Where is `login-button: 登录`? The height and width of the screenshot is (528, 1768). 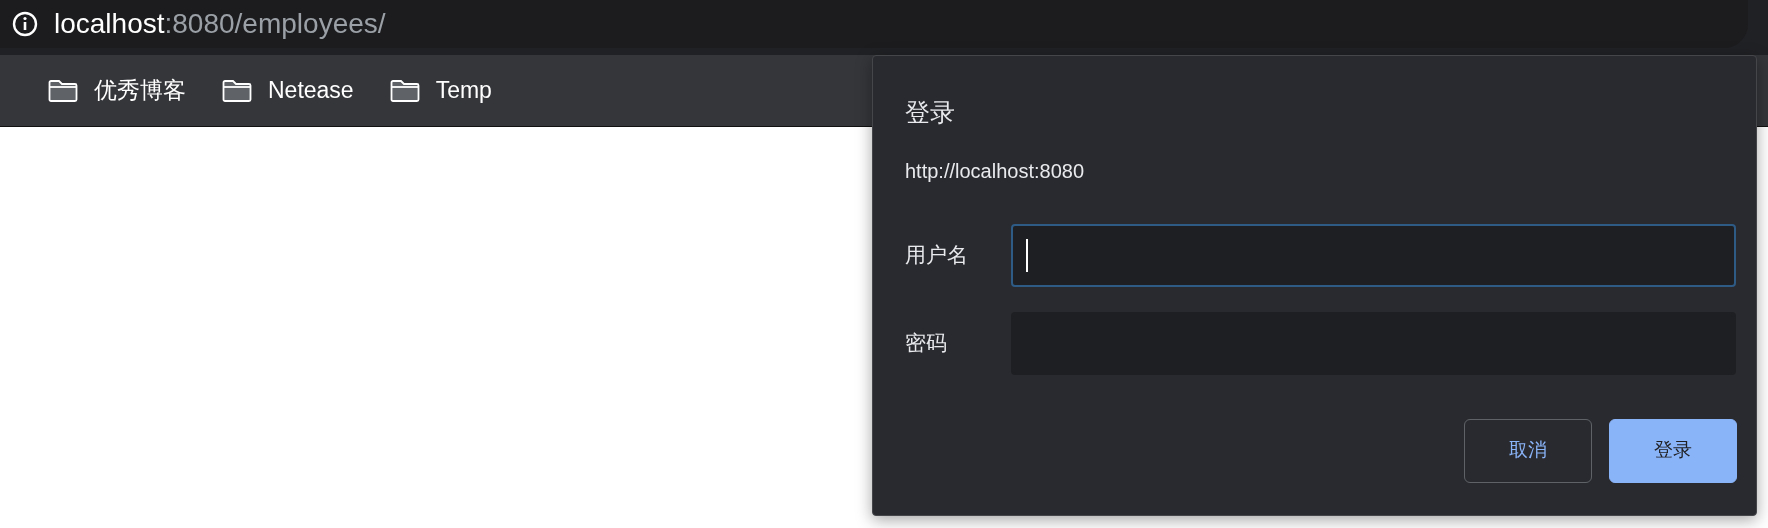
login-button: 登录 is located at coordinates (1673, 450).